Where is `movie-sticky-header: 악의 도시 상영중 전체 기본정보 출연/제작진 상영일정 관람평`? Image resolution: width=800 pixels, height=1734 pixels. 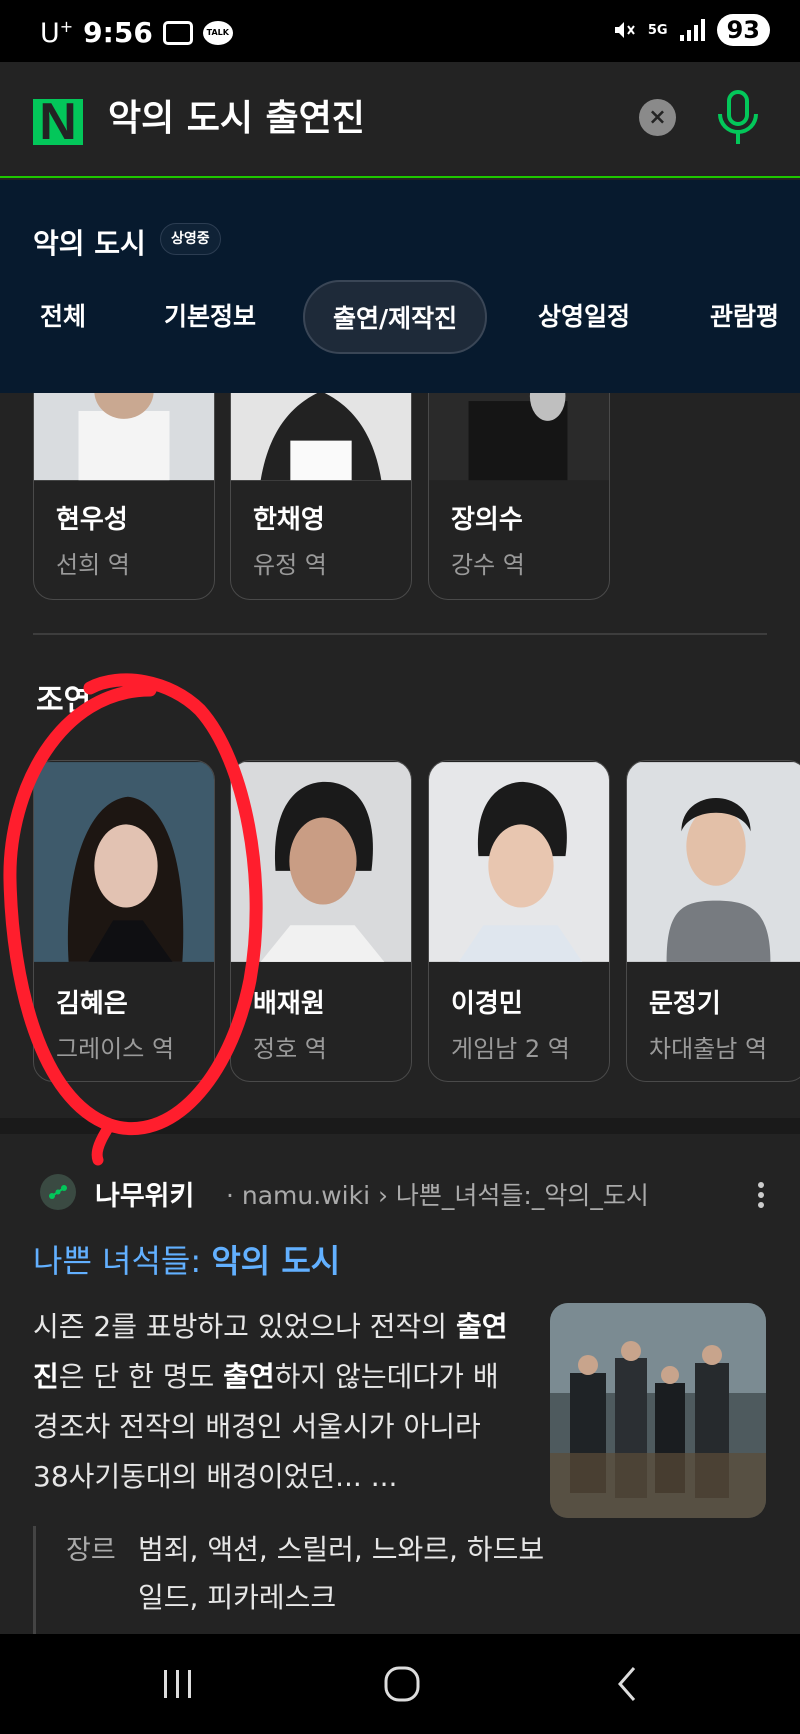 movie-sticky-header: 악의 도시 상영중 전체 기본정보 출연/제작진 상영일정 관람평 is located at coordinates (400, 286).